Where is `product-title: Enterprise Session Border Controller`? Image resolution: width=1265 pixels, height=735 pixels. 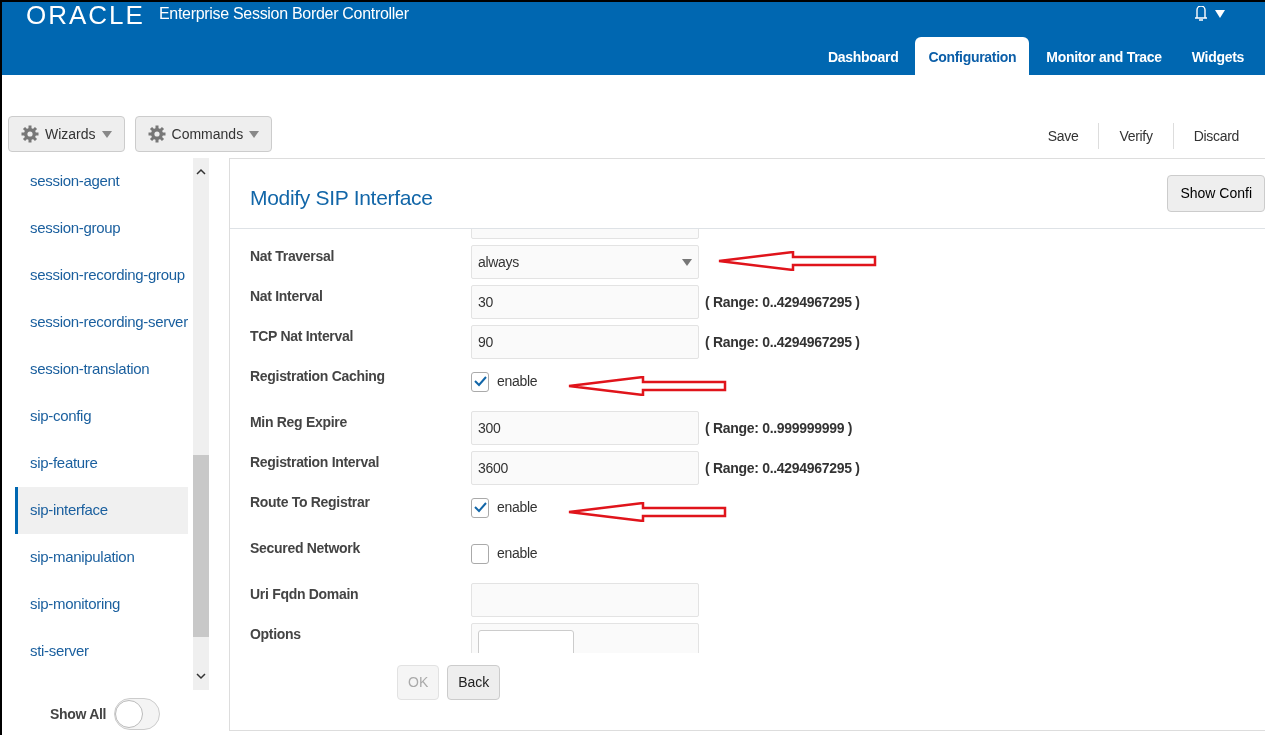 product-title: Enterprise Session Border Controller is located at coordinates (283, 14).